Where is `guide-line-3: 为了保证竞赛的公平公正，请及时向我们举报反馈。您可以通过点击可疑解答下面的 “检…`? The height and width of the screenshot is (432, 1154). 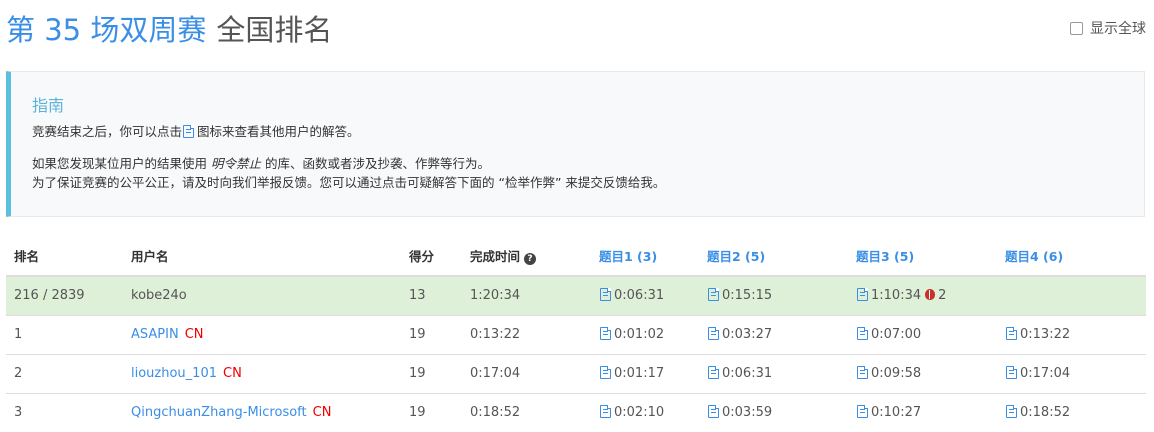 guide-line-3: 为了保证竞赛的公平公正，请及时向我们举报反馈。您可以通过点击可疑解答下面的 “检… is located at coordinates (349, 182).